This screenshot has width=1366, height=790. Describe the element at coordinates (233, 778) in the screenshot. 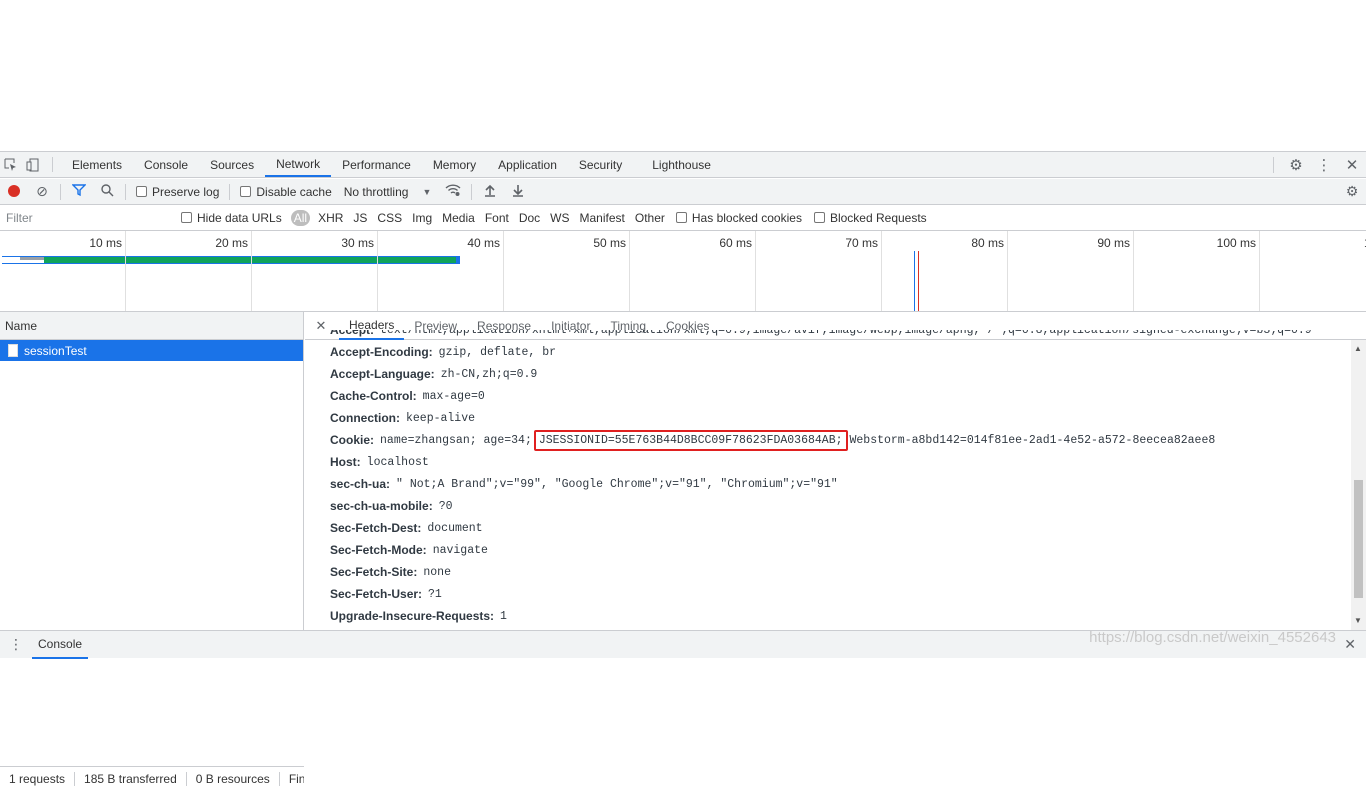

I see `status-resources: 0 B resources` at that location.